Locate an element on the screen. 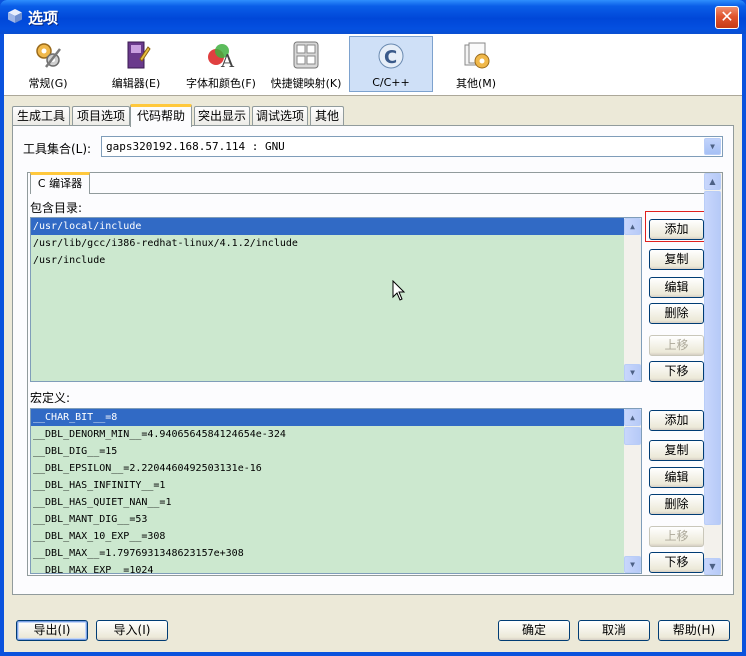 This screenshot has height=656, width=746. macro-move-down-button: 下移 is located at coordinates (676, 562).